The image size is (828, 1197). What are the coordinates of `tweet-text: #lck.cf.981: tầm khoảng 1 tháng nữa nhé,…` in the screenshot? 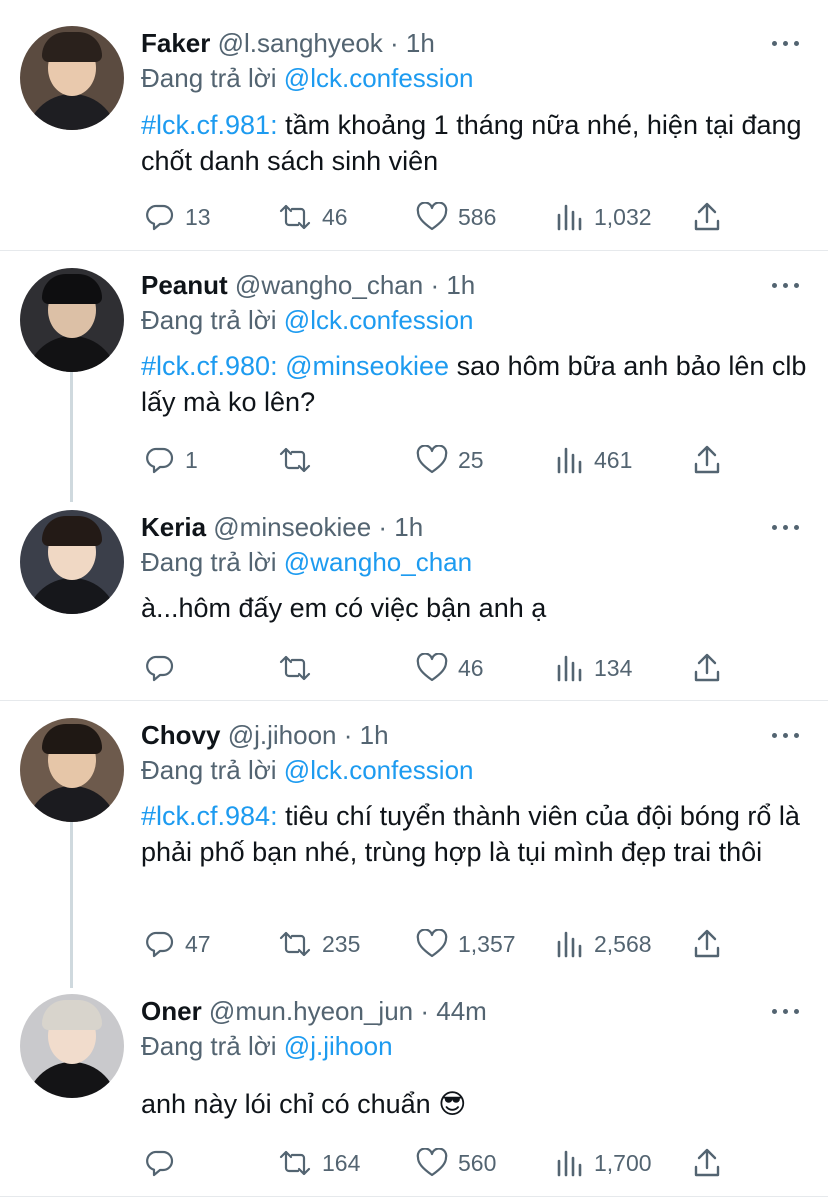 It's located at (476, 143).